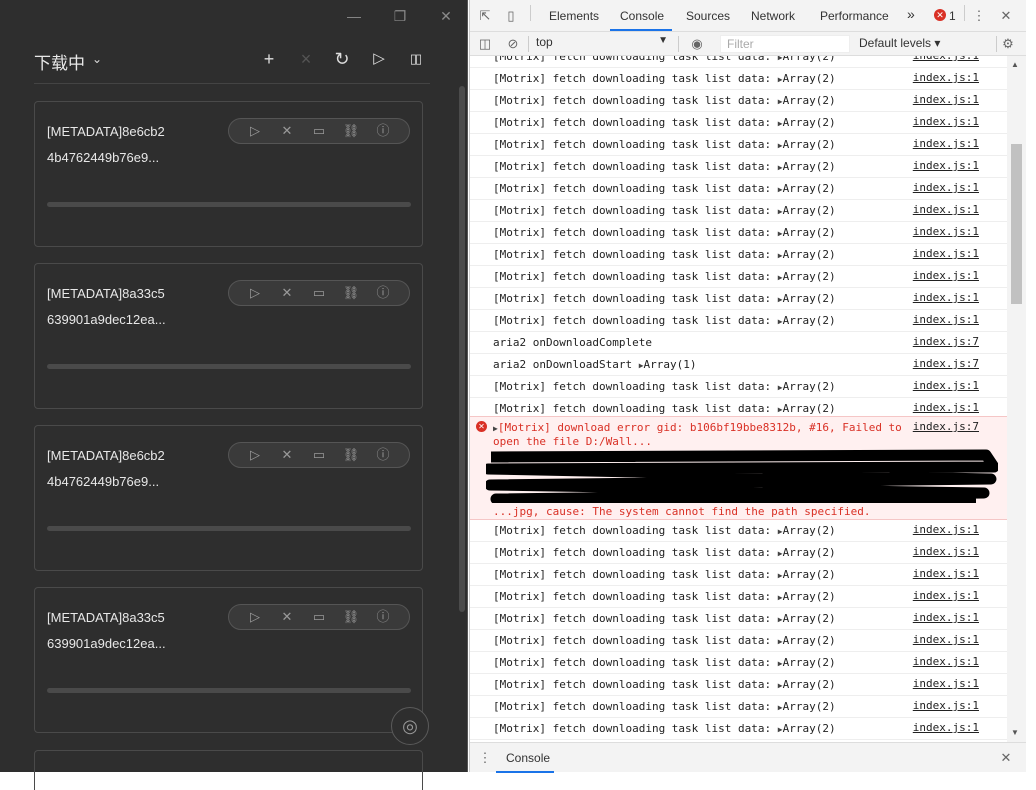  Describe the element at coordinates (59, 61) in the screenshot. I see `page-title: 下载中` at that location.